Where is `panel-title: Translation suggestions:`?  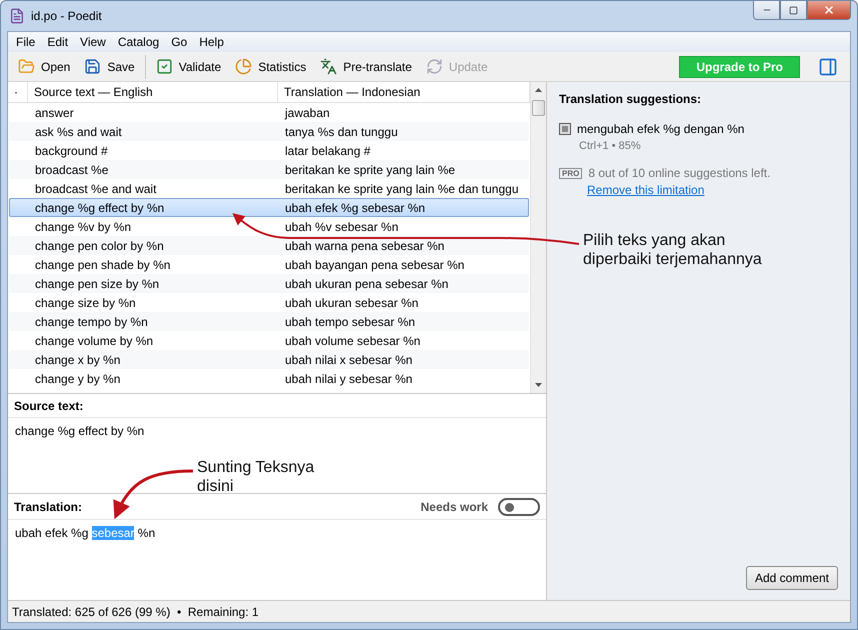
panel-title: Translation suggestions: is located at coordinates (630, 99).